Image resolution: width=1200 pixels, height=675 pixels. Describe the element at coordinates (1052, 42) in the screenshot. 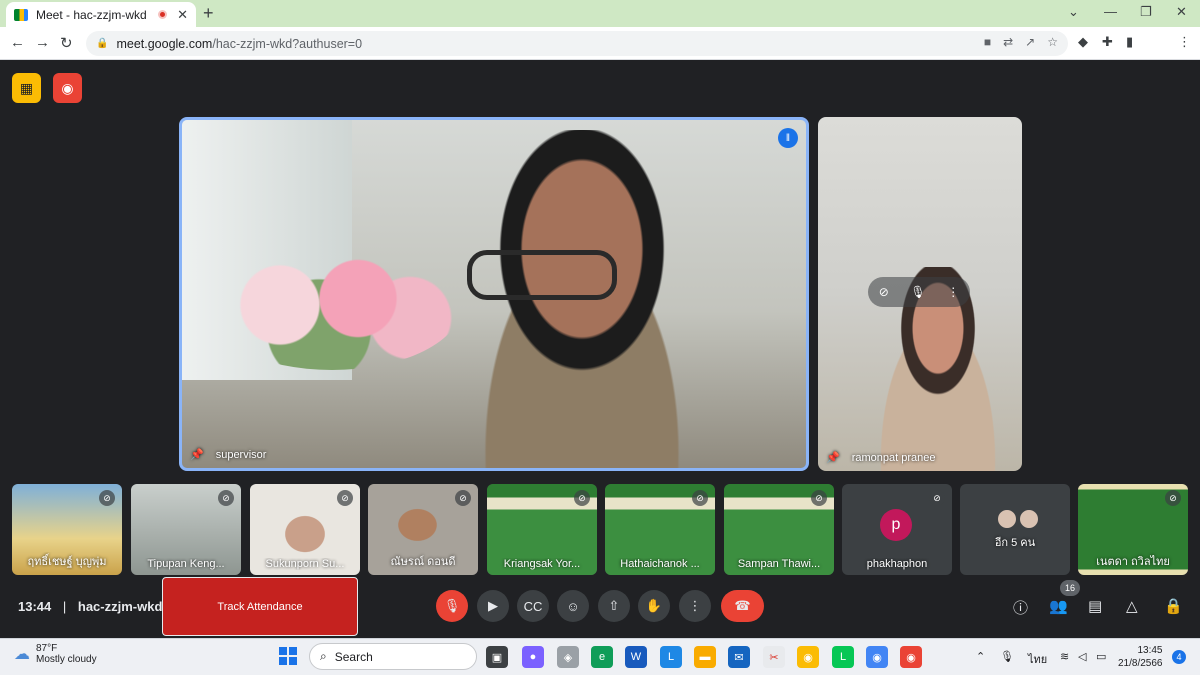

I see `bookmark-star-icon: ☆` at that location.